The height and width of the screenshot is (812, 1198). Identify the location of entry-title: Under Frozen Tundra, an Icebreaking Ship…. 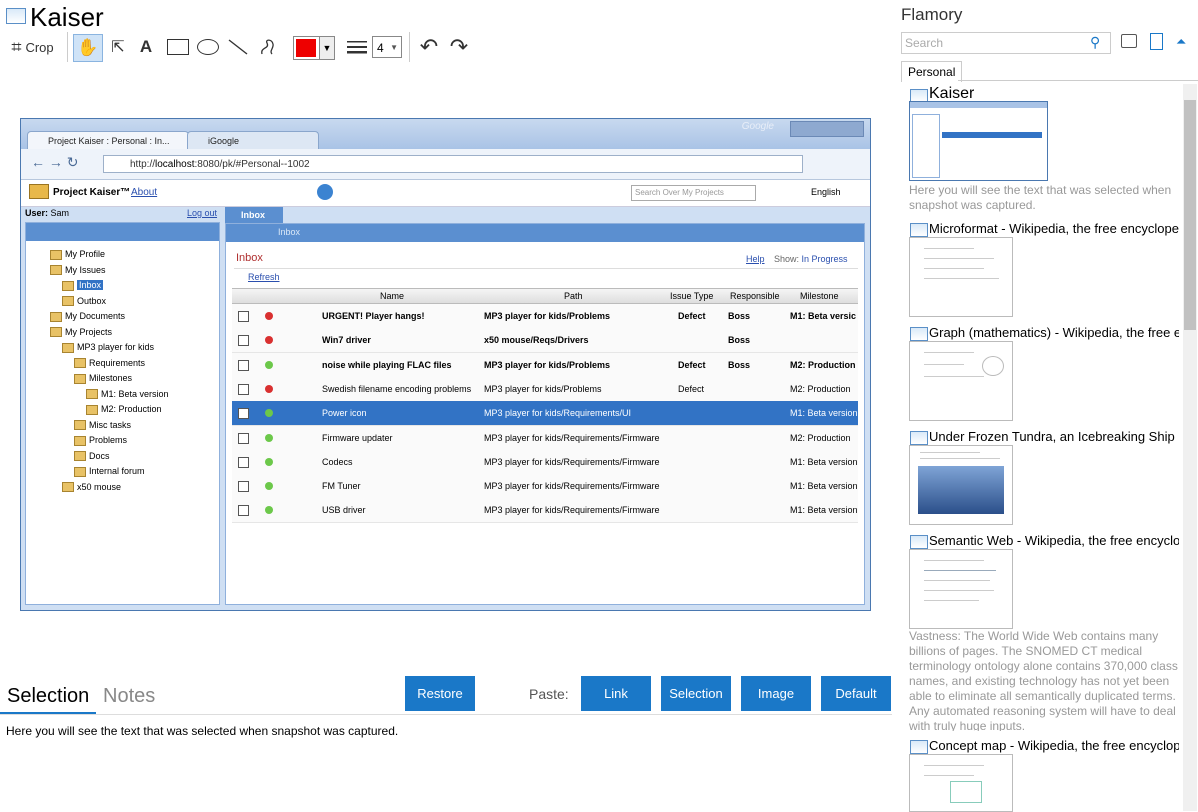
(1054, 436).